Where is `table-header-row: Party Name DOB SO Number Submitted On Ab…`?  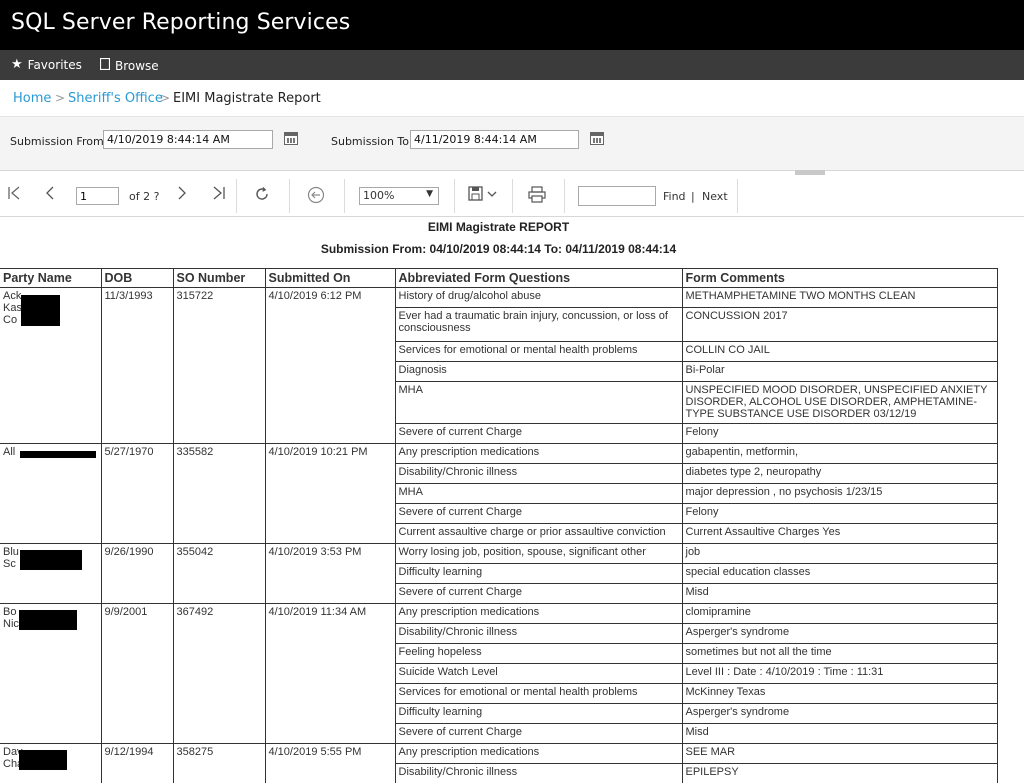
table-header-row: Party Name DOB SO Number Submitted On Ab… is located at coordinates (499, 278).